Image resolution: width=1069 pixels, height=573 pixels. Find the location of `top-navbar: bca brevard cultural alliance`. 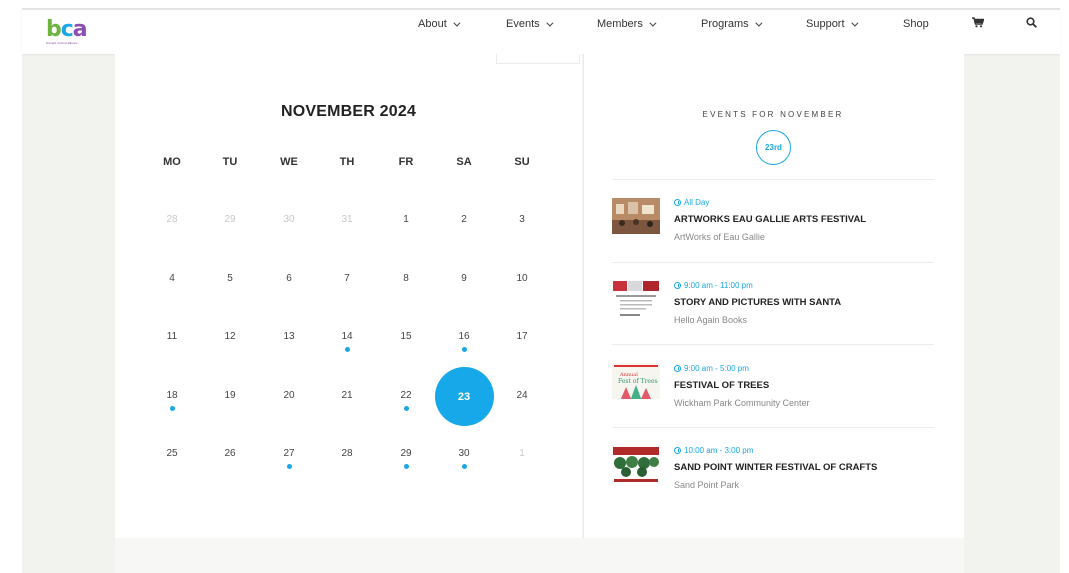

top-navbar: bca brevard cultural alliance is located at coordinates (541, 31).